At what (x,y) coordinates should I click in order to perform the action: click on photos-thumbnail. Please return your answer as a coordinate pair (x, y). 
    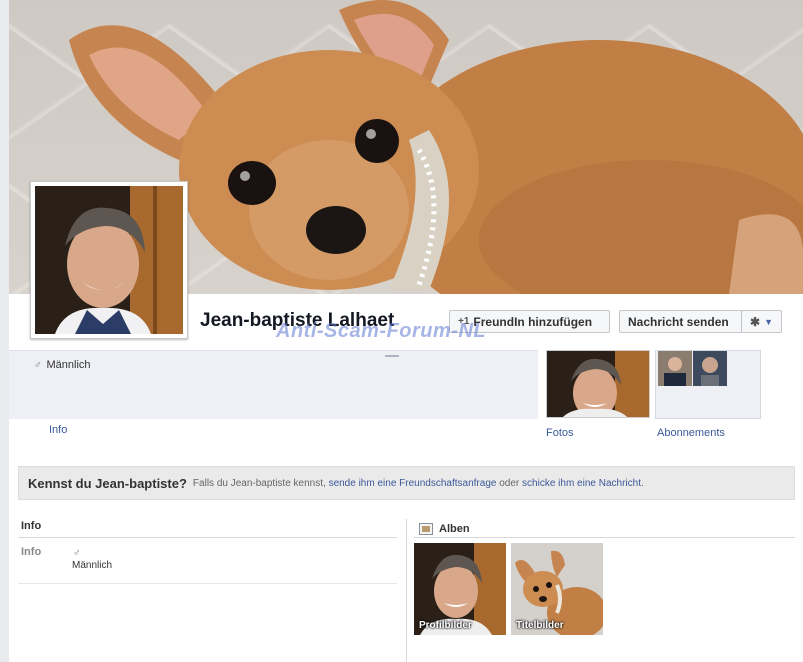
    Looking at the image, I should click on (598, 384).